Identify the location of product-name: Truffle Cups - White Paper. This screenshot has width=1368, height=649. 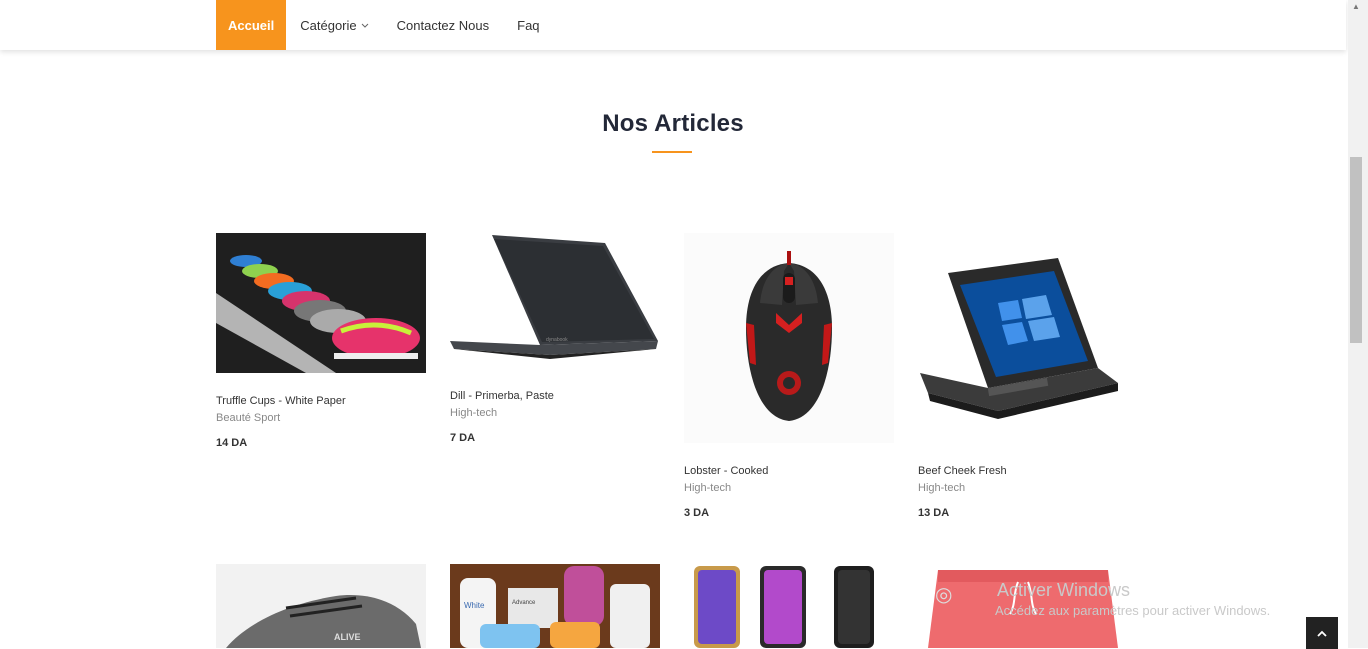
(321, 401).